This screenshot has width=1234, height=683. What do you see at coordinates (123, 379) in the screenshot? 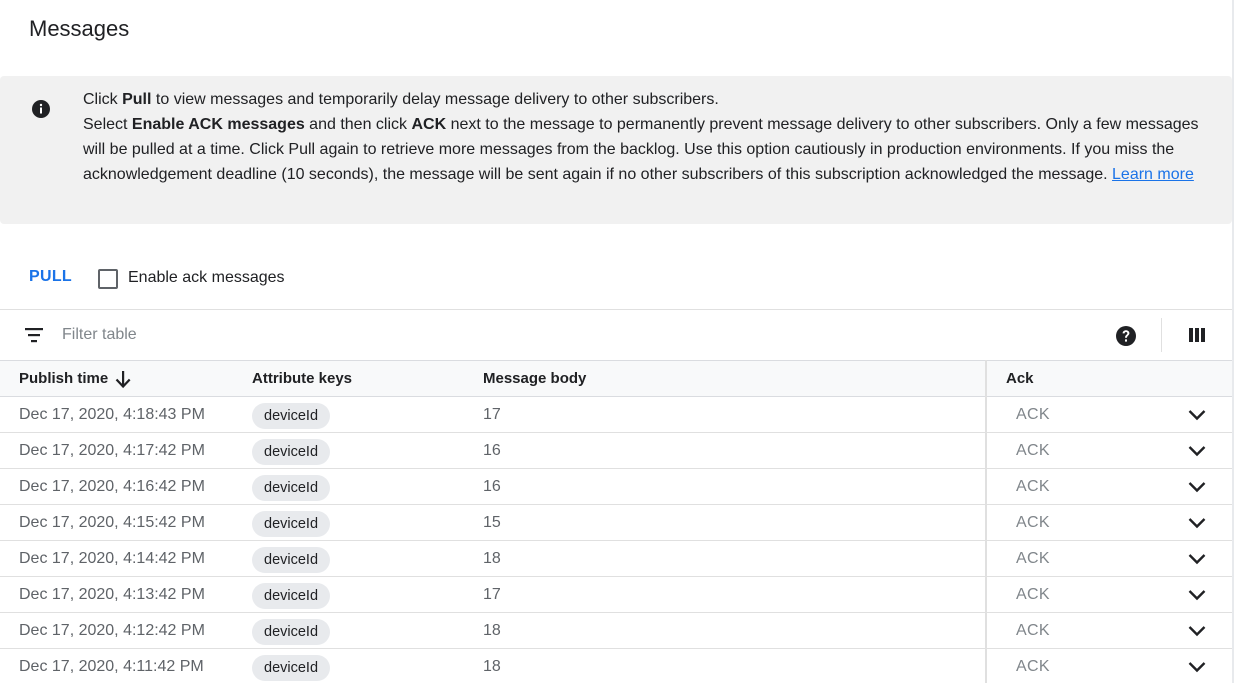
I see `sort-descending-icon` at bounding box center [123, 379].